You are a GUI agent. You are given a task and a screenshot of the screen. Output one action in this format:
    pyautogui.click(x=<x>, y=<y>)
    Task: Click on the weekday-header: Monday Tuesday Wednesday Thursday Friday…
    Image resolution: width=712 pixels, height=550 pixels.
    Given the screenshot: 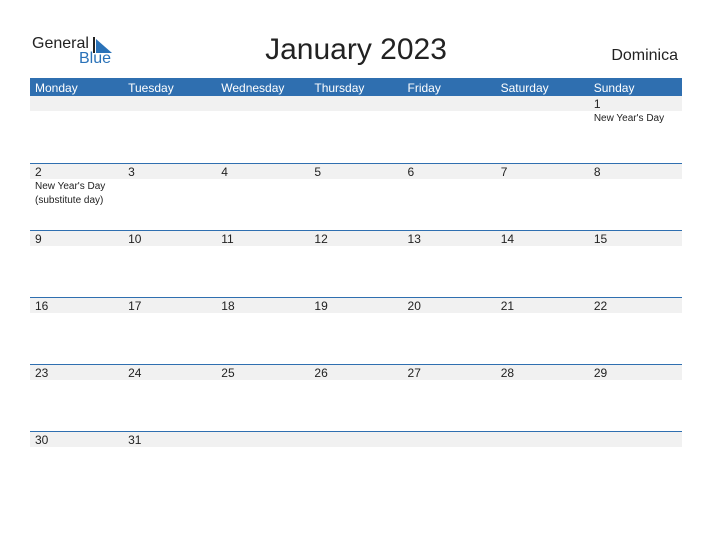 What is the action you would take?
    pyautogui.click(x=356, y=87)
    